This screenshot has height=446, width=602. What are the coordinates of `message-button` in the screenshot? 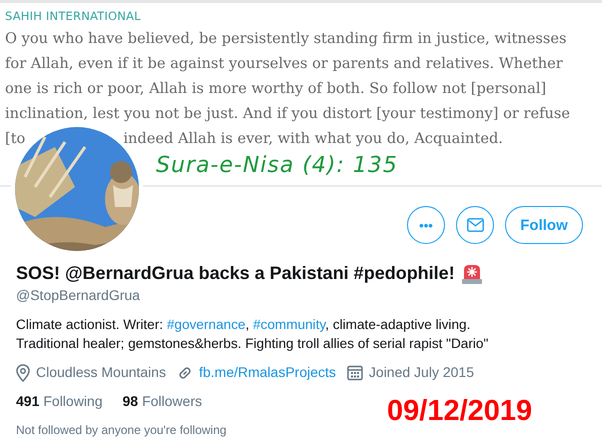 It's located at (475, 225).